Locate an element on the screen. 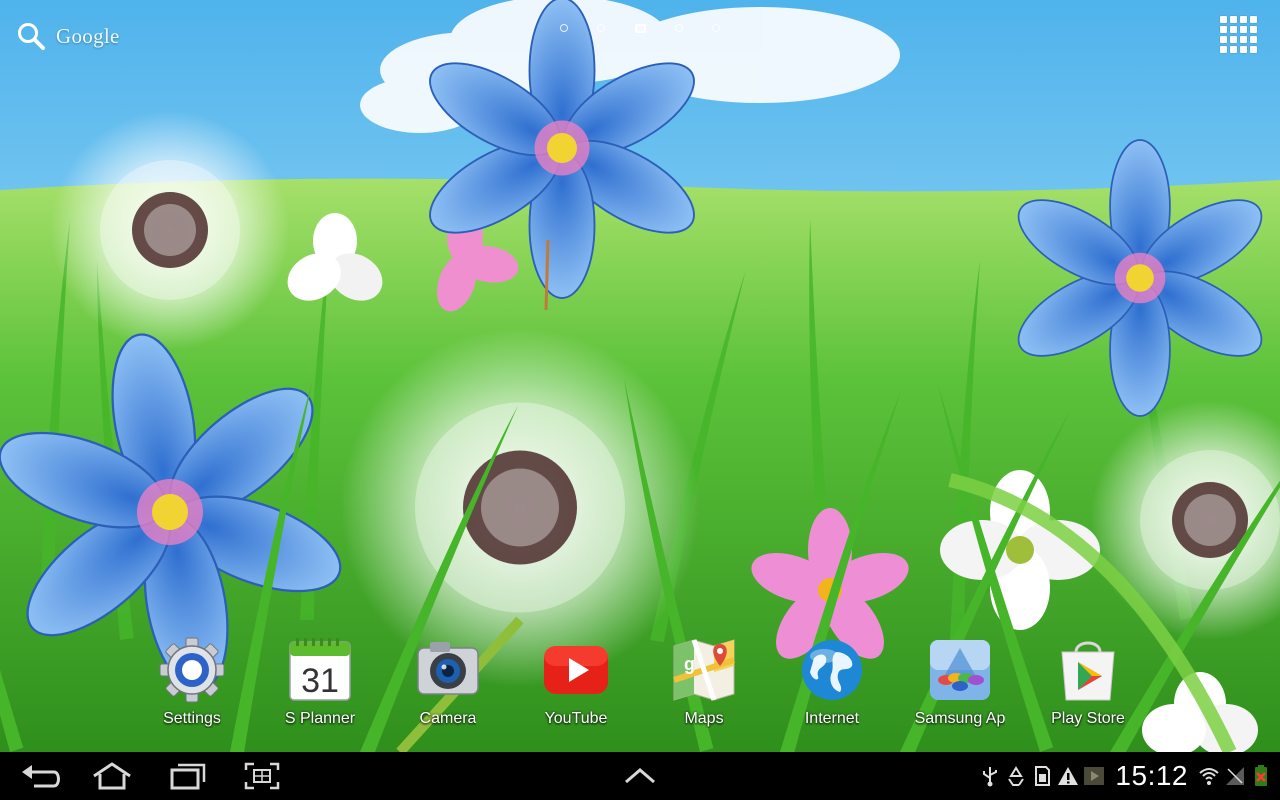 This screenshot has height=800, width=1280. sd-card-icon is located at coordinates (1043, 776).